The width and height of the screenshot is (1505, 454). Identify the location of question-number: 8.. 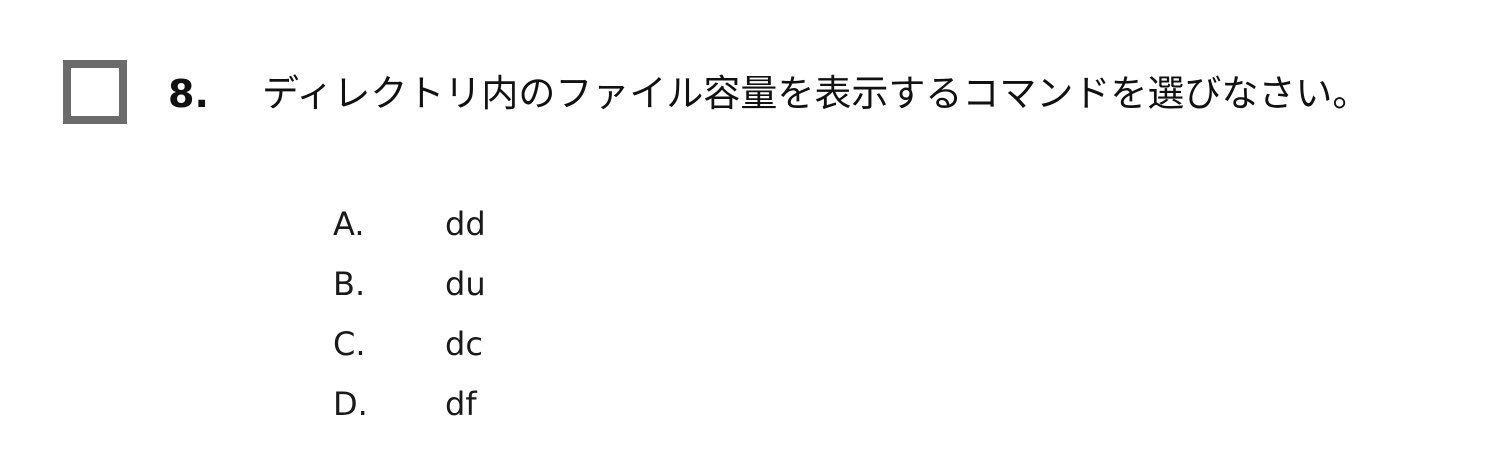
(188, 94).